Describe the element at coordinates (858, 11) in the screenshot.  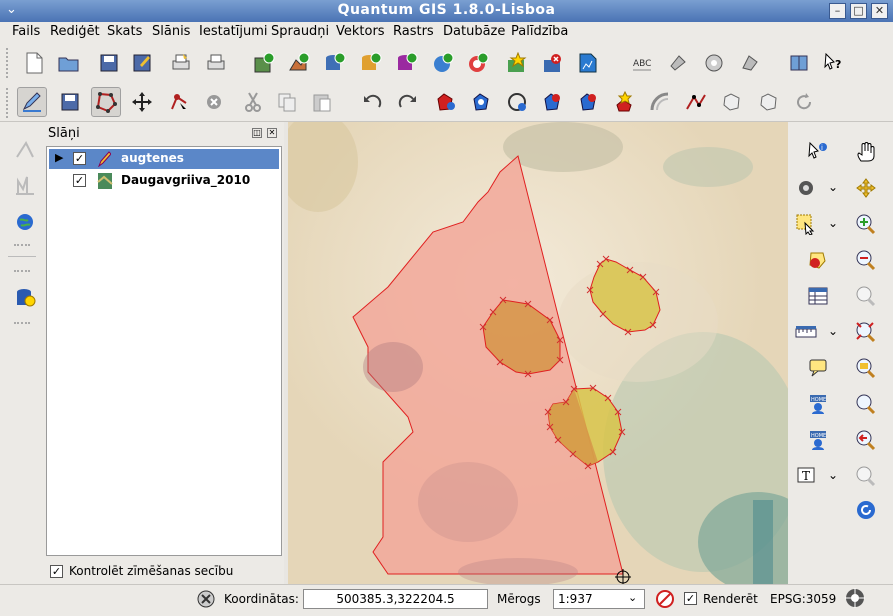
I see `maximize-button: □` at that location.